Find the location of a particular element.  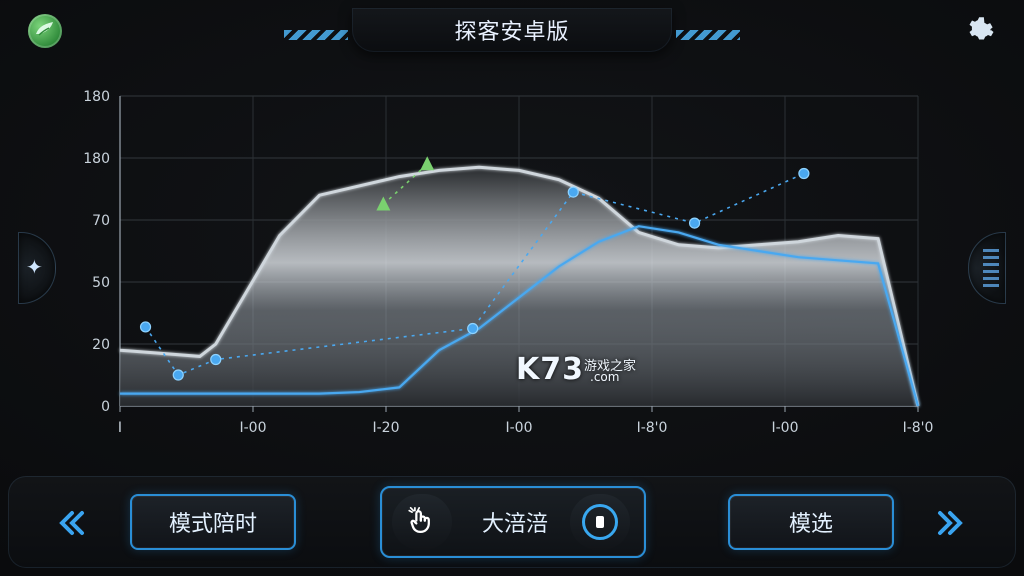

hand-click-button is located at coordinates (422, 522).